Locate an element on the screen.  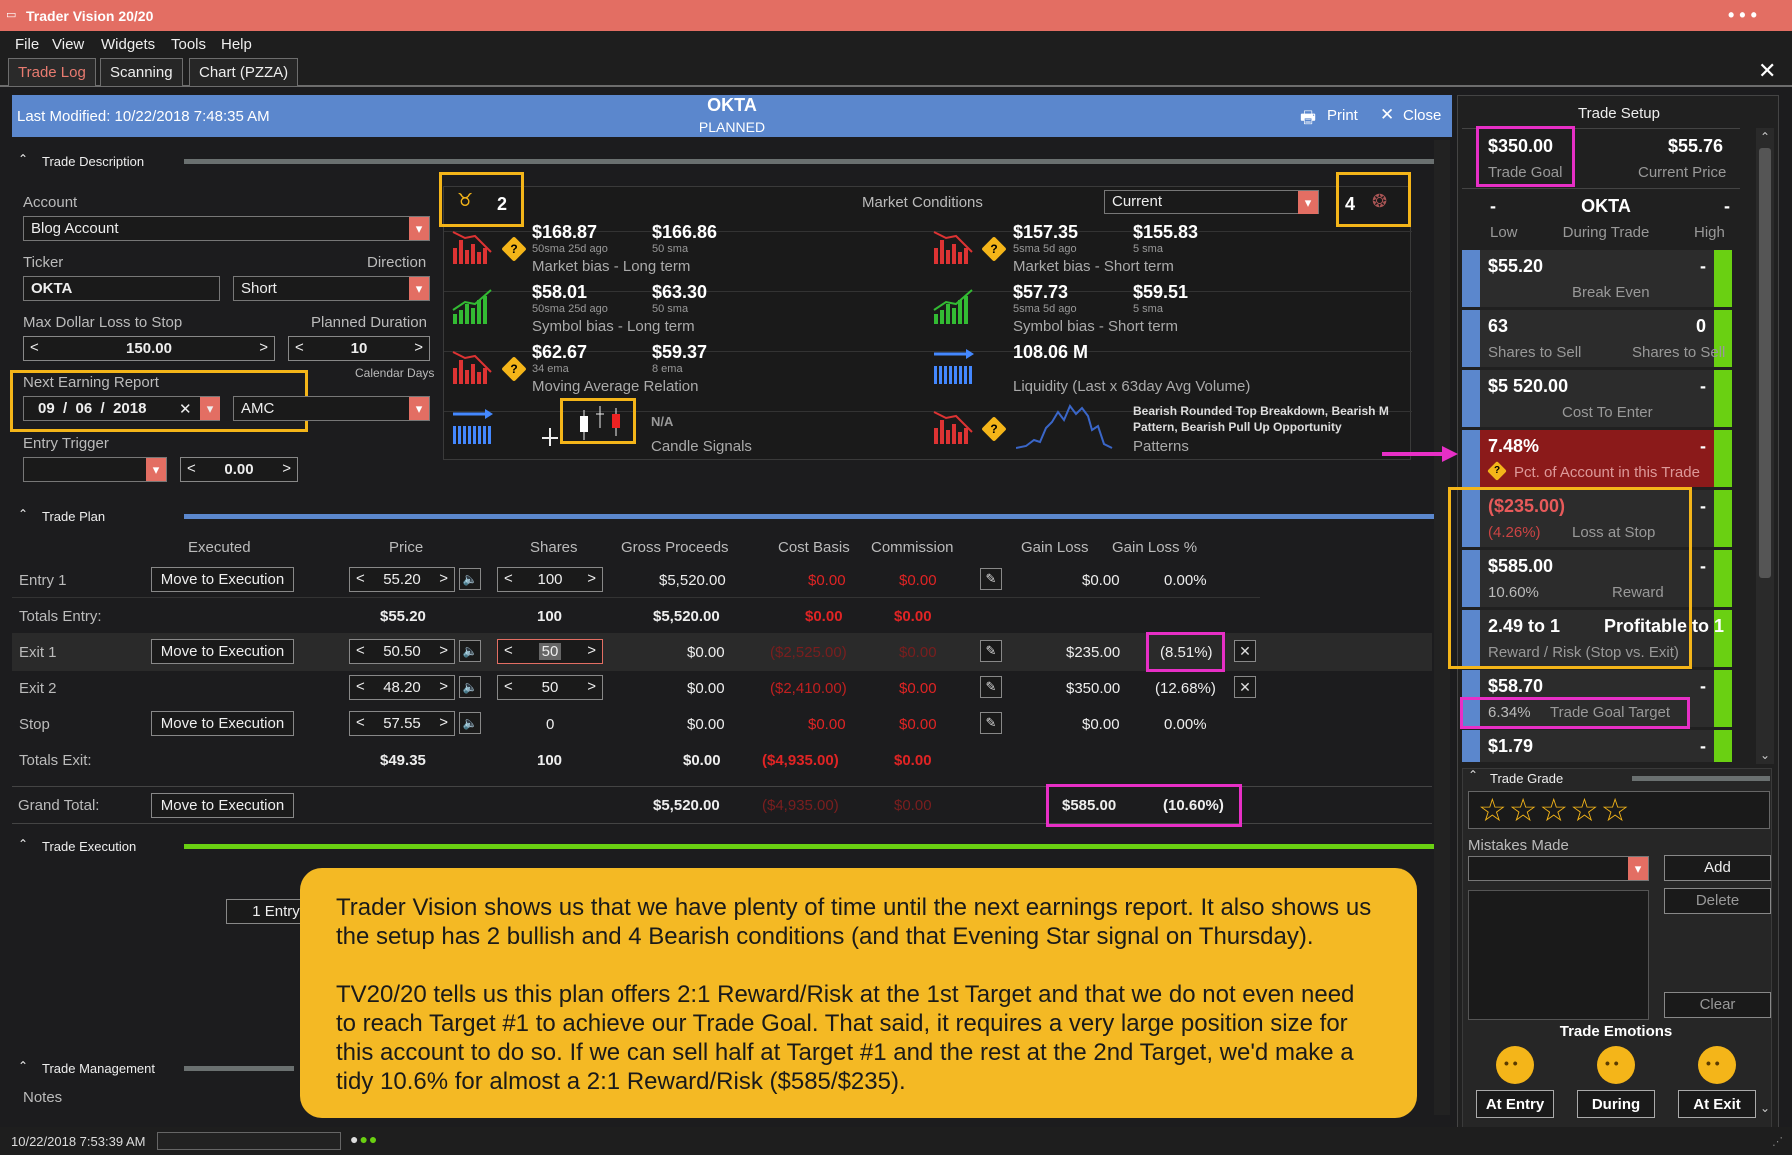
earnings-year: 2018 is located at coordinates (129, 408).